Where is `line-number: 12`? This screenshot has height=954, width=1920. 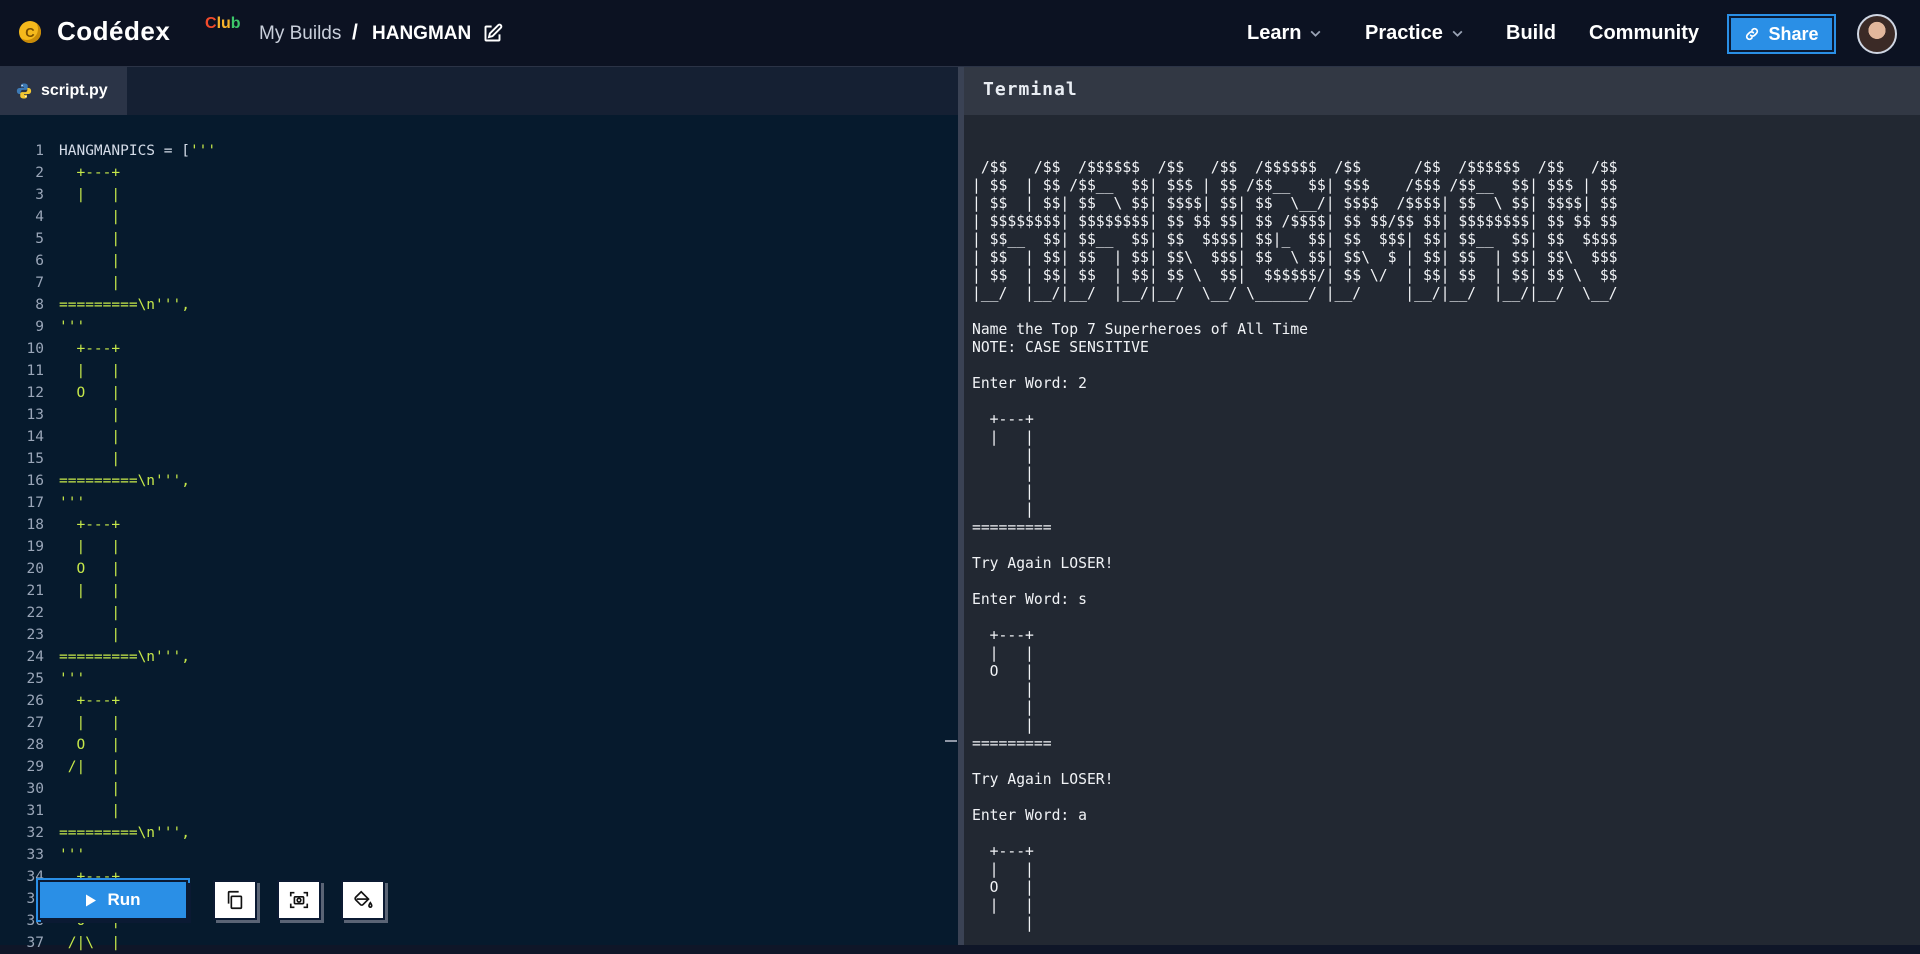 line-number: 12 is located at coordinates (35, 393).